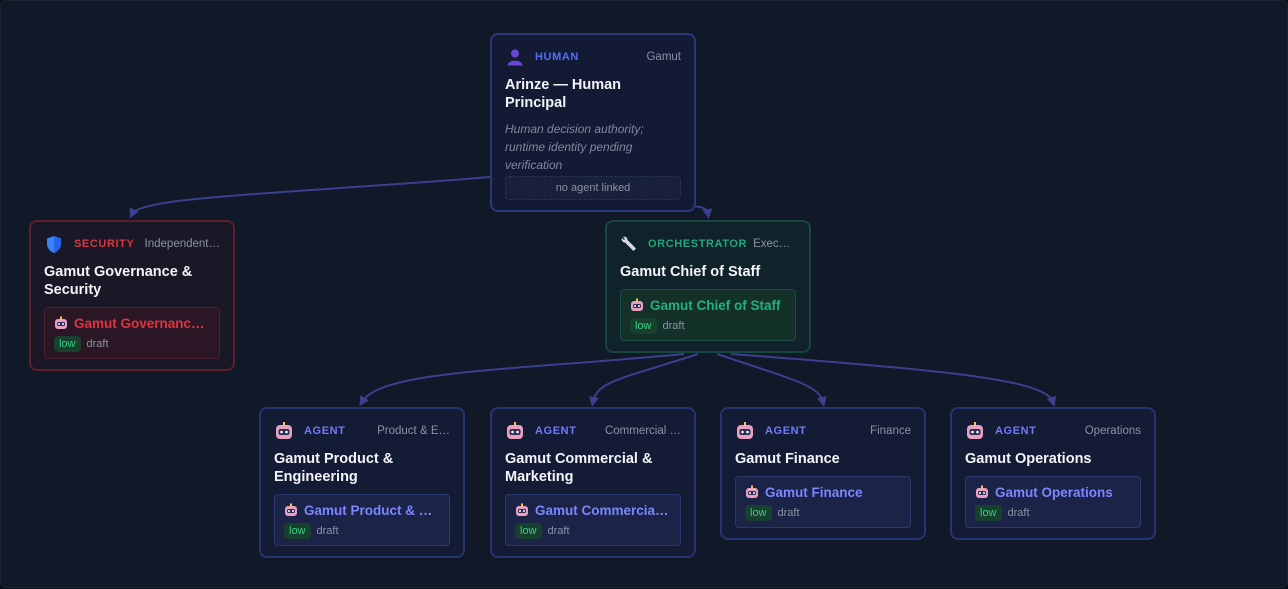 The width and height of the screenshot is (1288, 589). Describe the element at coordinates (593, 188) in the screenshot. I see `link-status: no agent linked` at that location.